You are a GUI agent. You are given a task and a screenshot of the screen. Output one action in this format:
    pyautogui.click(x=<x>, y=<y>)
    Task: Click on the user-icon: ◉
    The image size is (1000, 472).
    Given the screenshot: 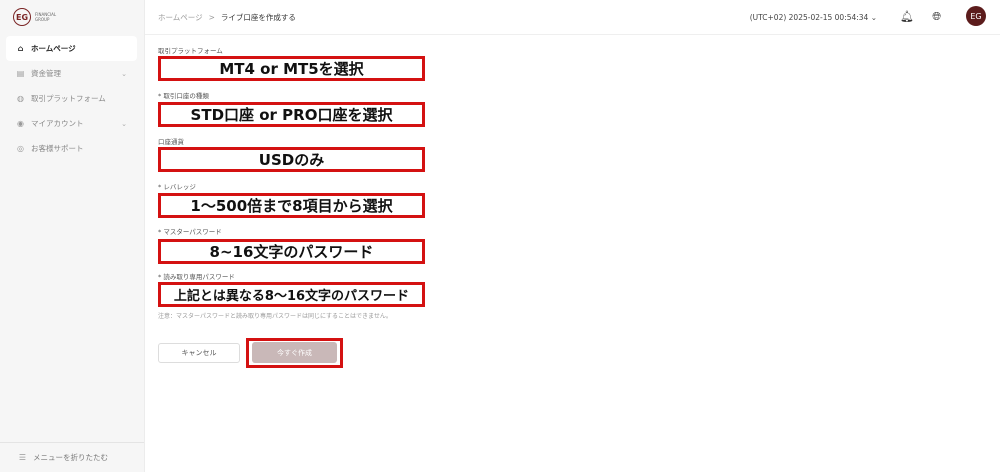 What is the action you would take?
    pyautogui.click(x=20, y=123)
    